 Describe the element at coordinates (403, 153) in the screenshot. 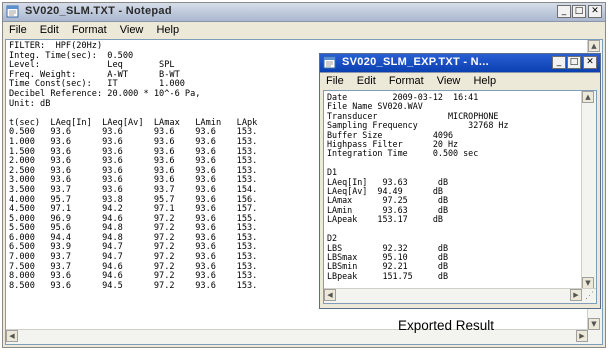

I see `export-line: Integration Time 0.500 sec` at that location.